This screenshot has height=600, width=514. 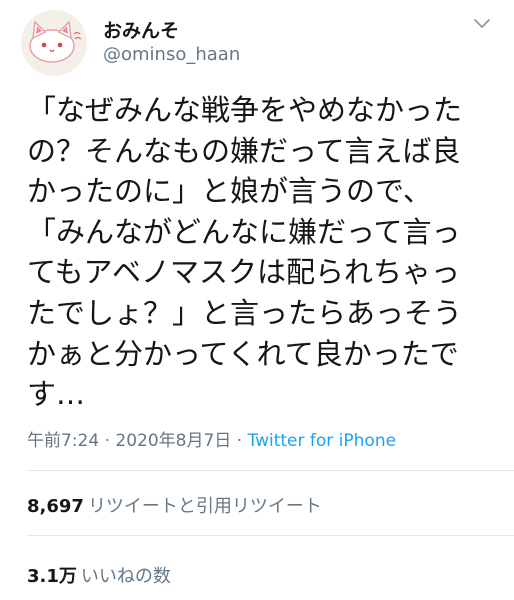 I want to click on likes-label: いいねの数, so click(x=125, y=576).